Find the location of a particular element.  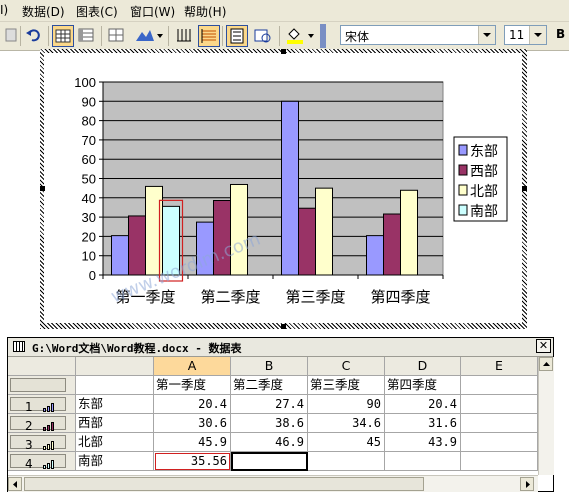

legend: 东部西部北部南部 is located at coordinates (480, 179).